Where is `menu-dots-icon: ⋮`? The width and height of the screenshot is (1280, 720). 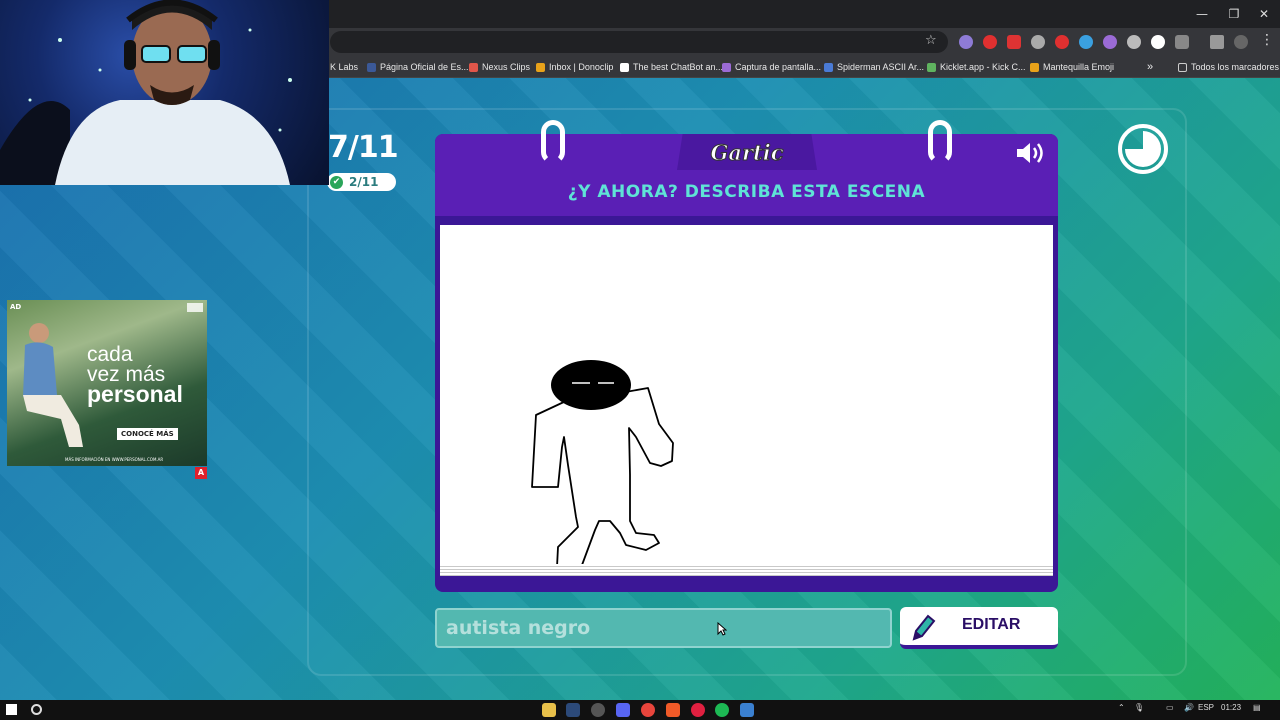 menu-dots-icon: ⋮ is located at coordinates (1267, 40).